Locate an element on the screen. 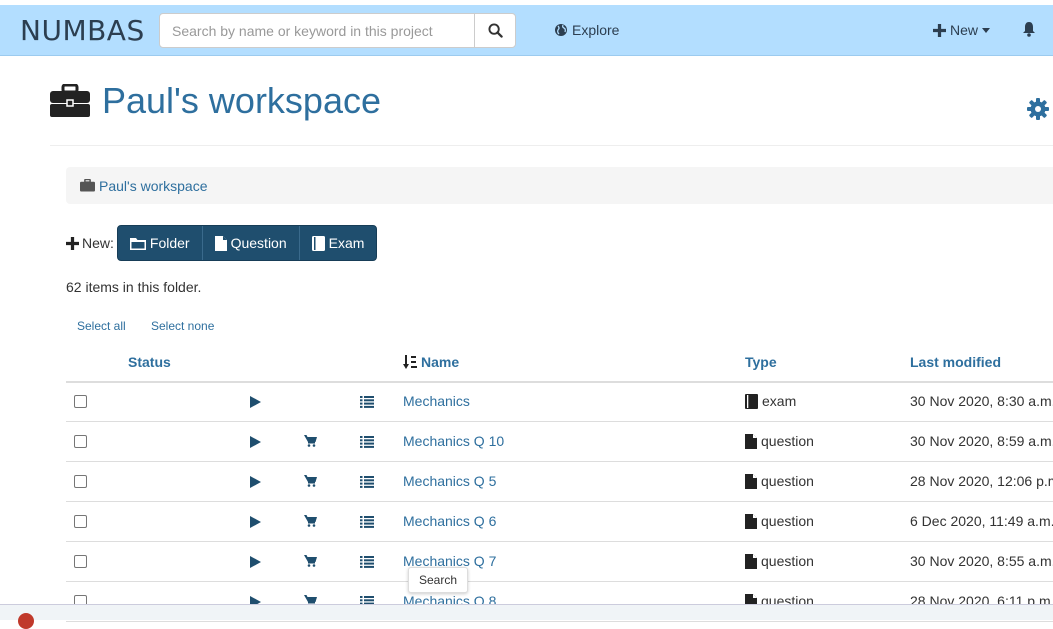 This screenshot has height=629, width=1053. new-exam-button: Exam is located at coordinates (338, 243).